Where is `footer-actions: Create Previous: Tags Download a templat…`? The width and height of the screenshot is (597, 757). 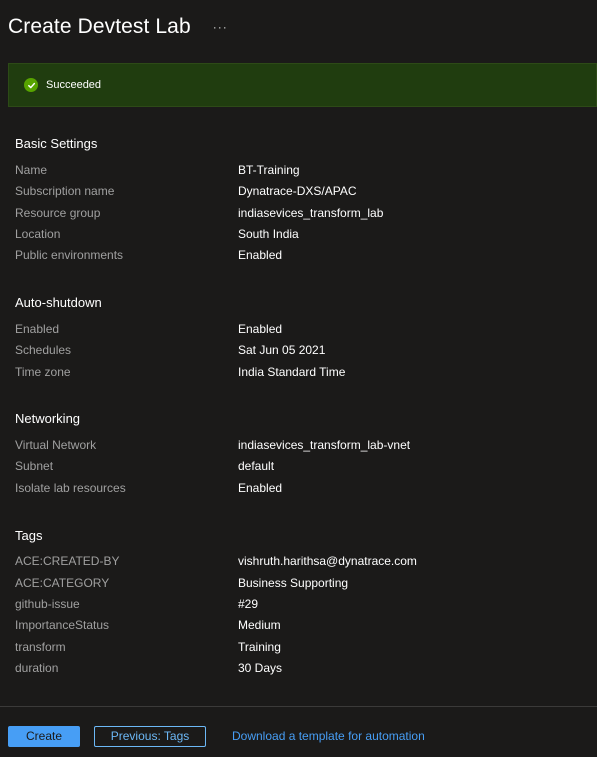 footer-actions: Create Previous: Tags Download a templat… is located at coordinates (216, 736).